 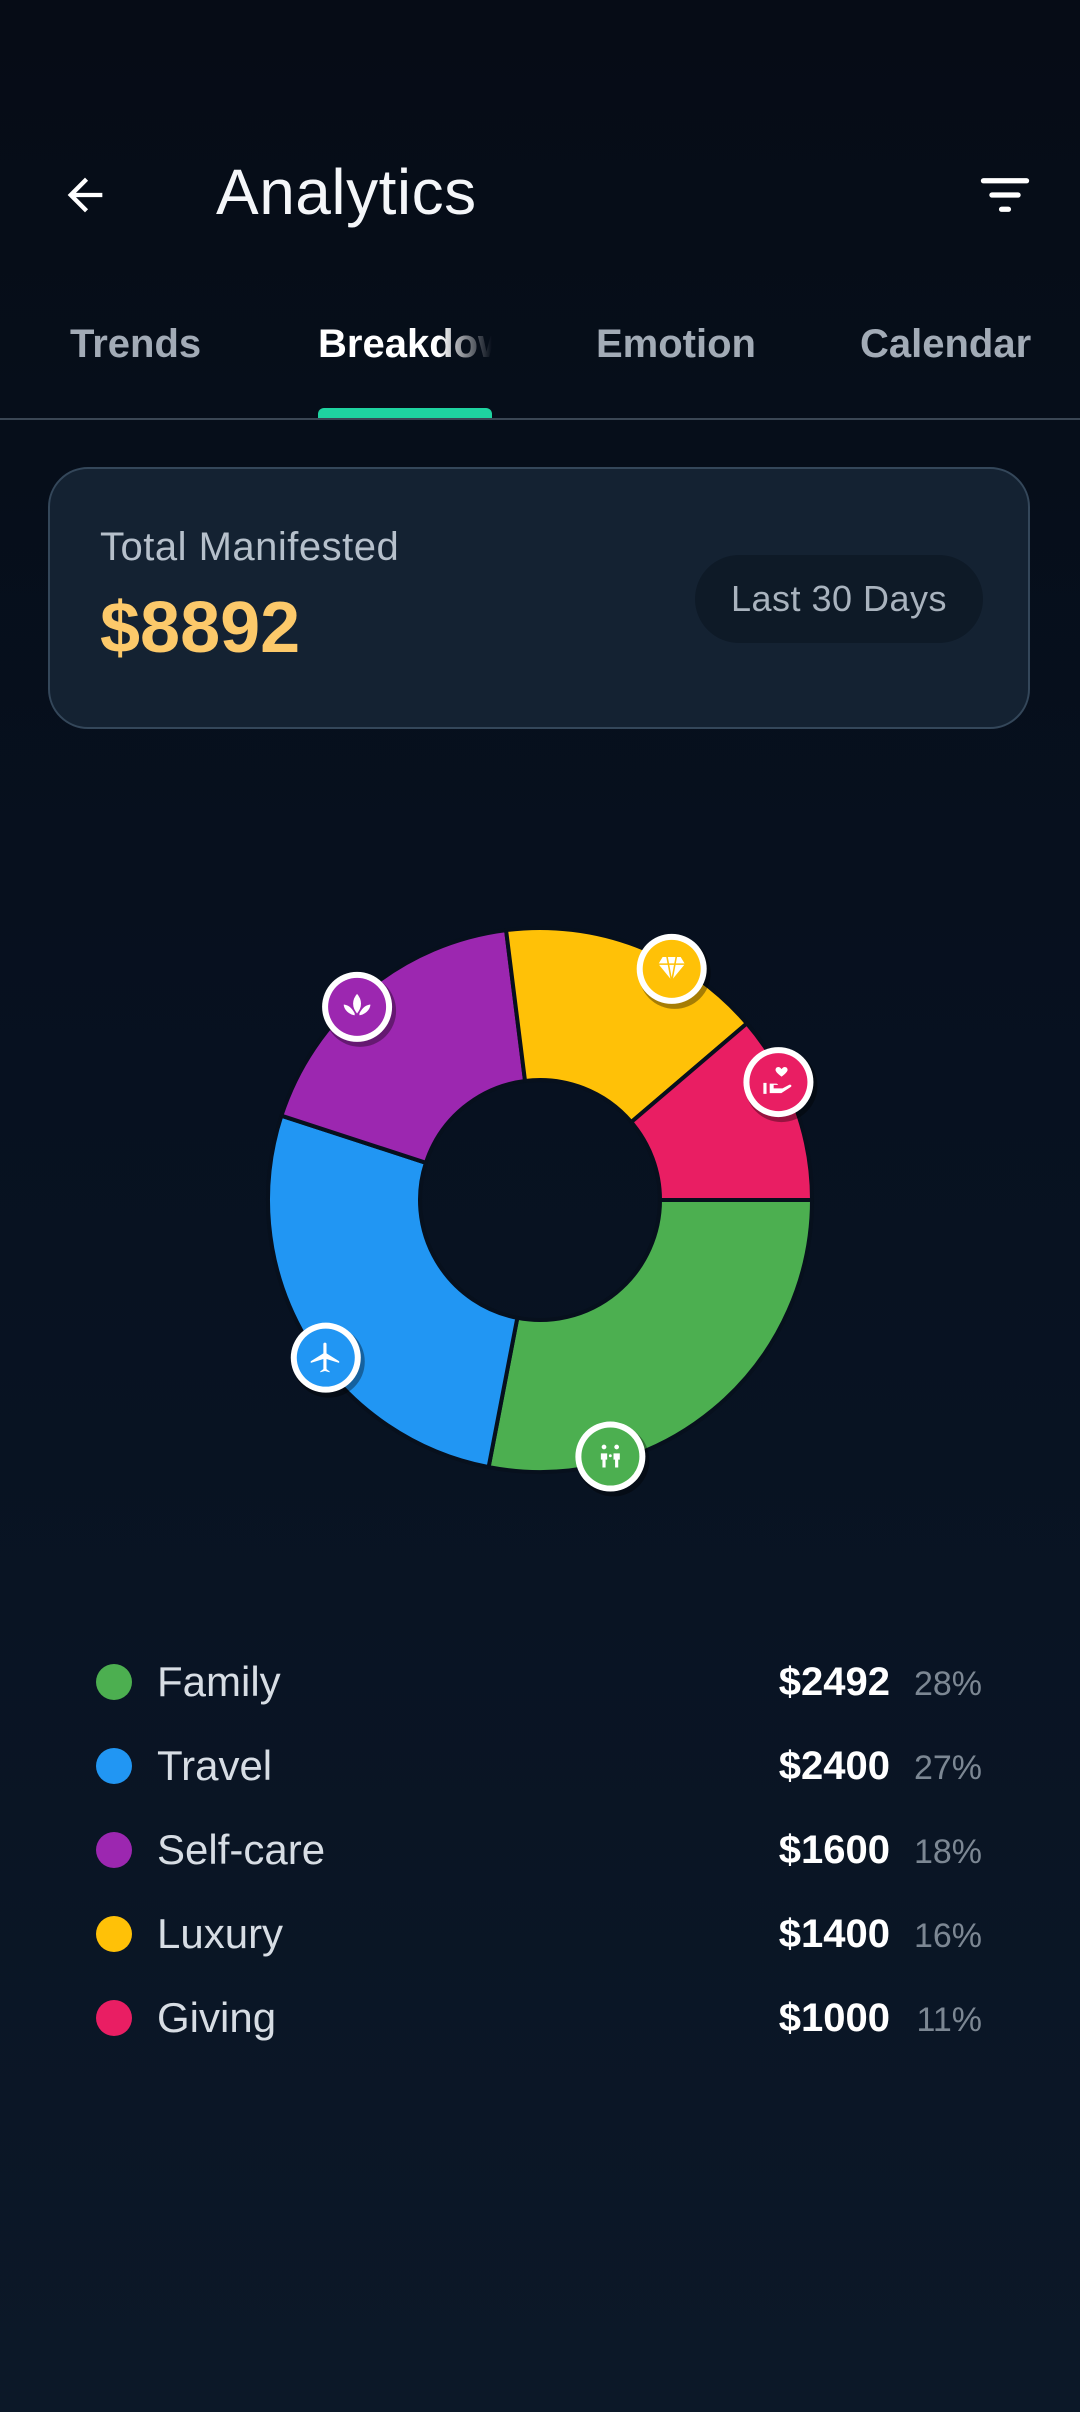 What do you see at coordinates (540, 190) in the screenshot?
I see `app-bar: Analytics` at bounding box center [540, 190].